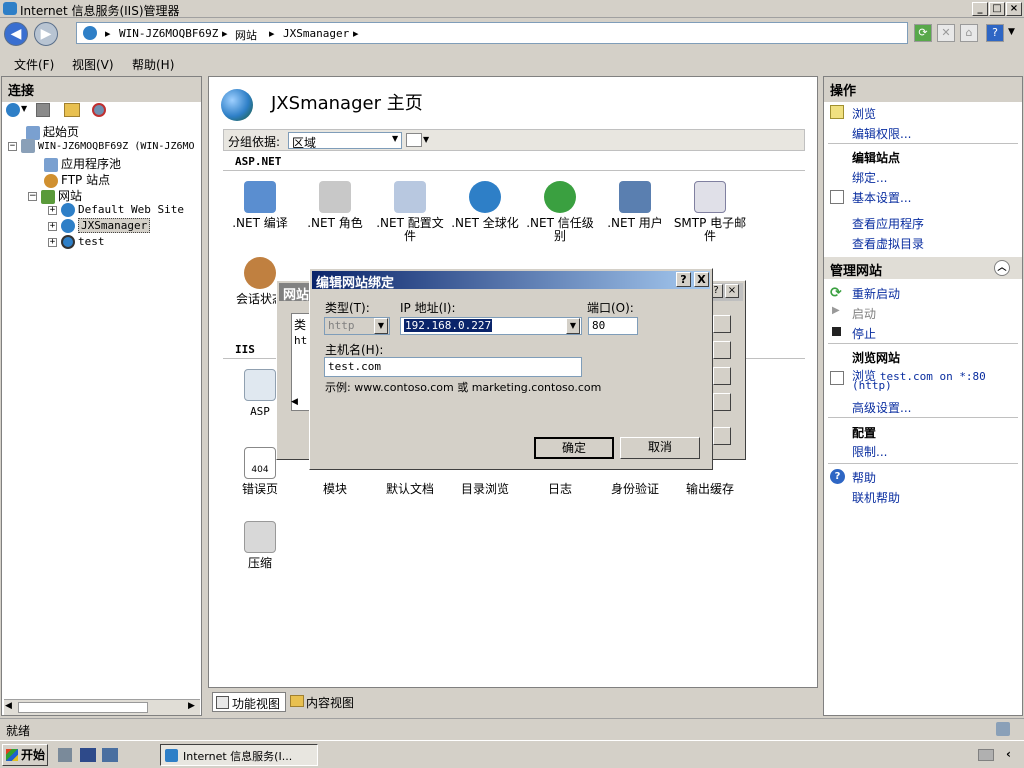 The width and height of the screenshot is (1024, 768). I want to click on feature-net-trust-levels: .NET 信任级别, so click(560, 212).